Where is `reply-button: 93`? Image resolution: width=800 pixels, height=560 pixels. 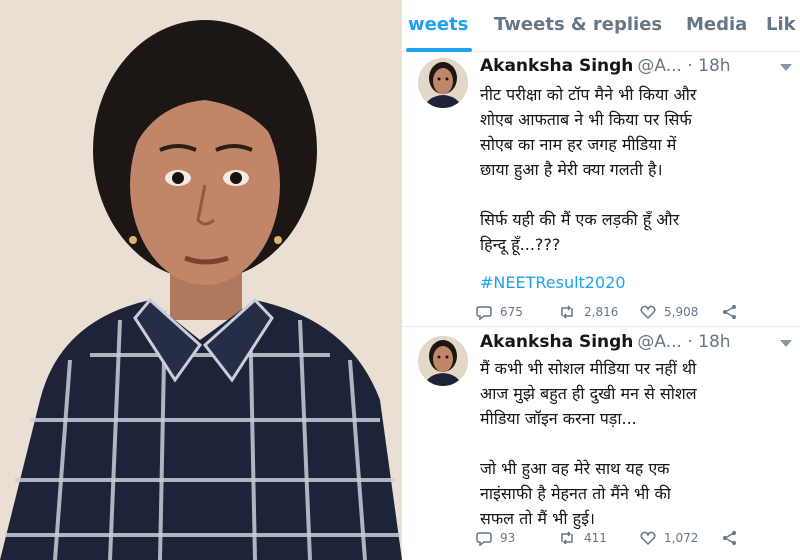
reply-button: 93 is located at coordinates (495, 538).